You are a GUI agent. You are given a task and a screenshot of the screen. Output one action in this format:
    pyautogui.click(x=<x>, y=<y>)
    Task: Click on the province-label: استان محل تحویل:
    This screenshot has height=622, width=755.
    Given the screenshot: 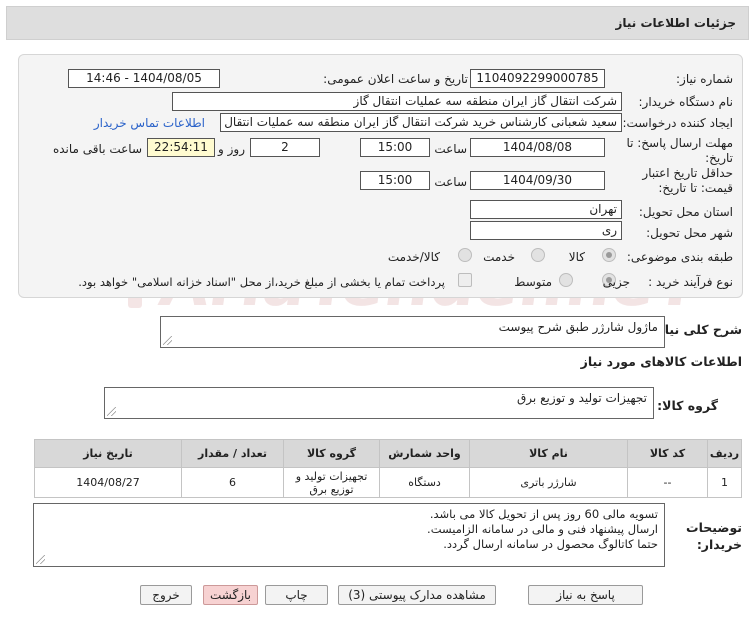 What is the action you would take?
    pyautogui.click(x=685, y=212)
    